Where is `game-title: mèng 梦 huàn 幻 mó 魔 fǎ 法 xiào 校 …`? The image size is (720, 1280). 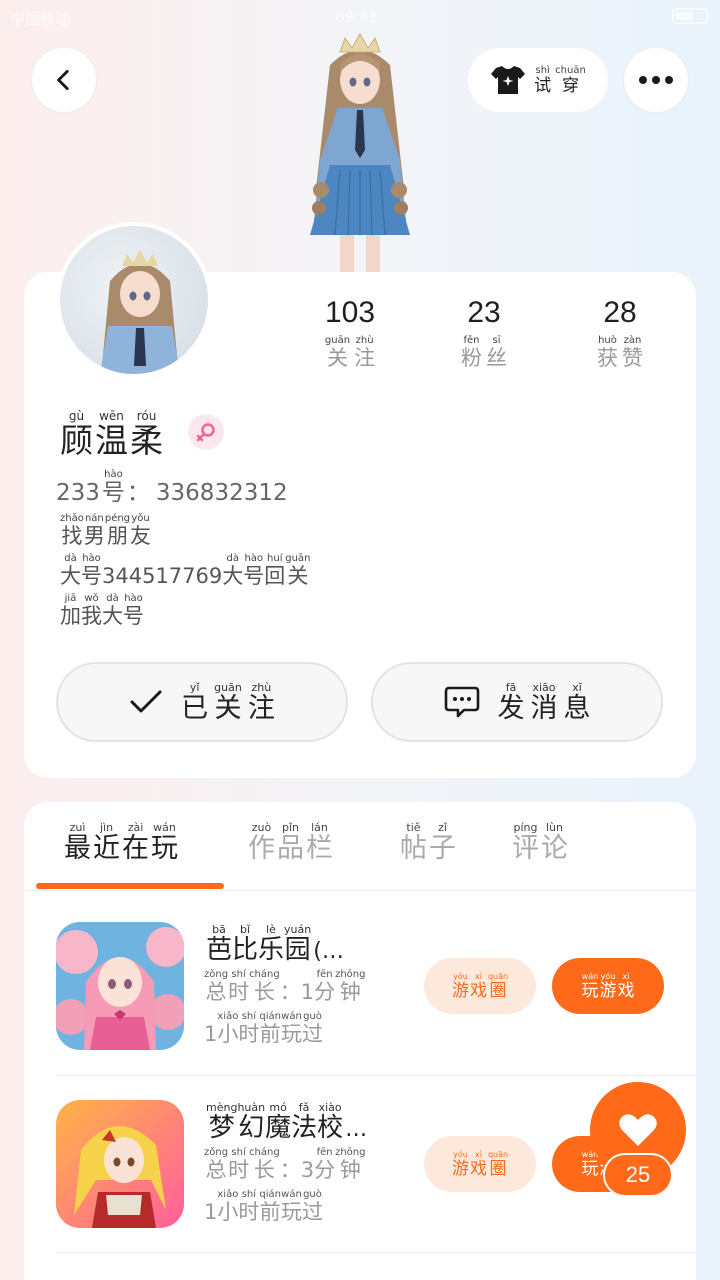 game-title: mèng 梦 huàn 幻 mó 魔 fǎ 法 xiào 校 … is located at coordinates (287, 1122).